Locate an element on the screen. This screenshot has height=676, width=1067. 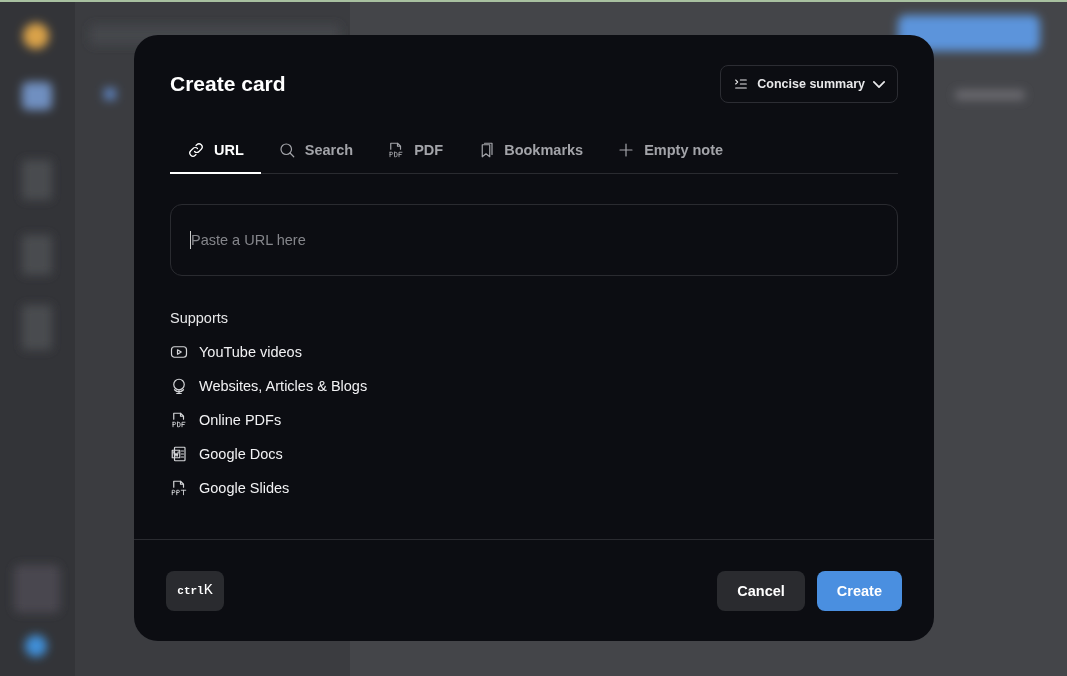
tab: Empty note is located at coordinates (670, 152).